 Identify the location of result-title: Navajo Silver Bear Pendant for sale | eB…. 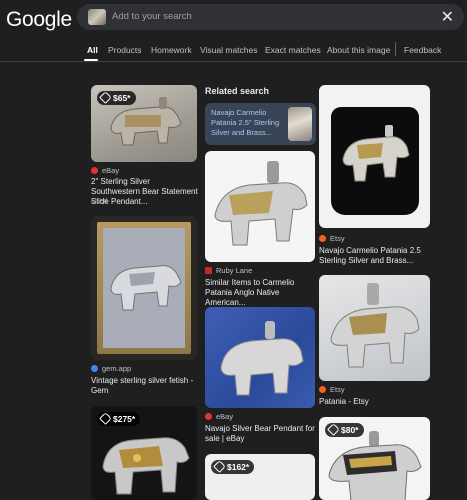
(261, 434).